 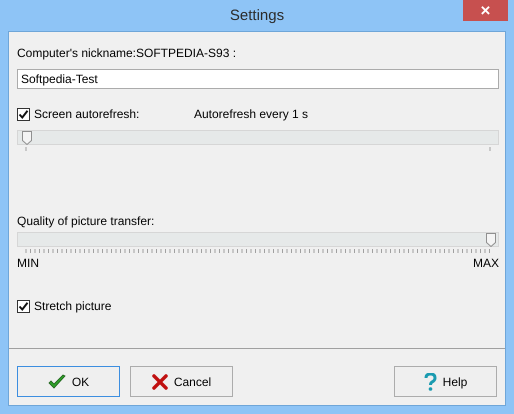 I want to click on quality-label: Quality of picture transfer:, so click(x=86, y=221).